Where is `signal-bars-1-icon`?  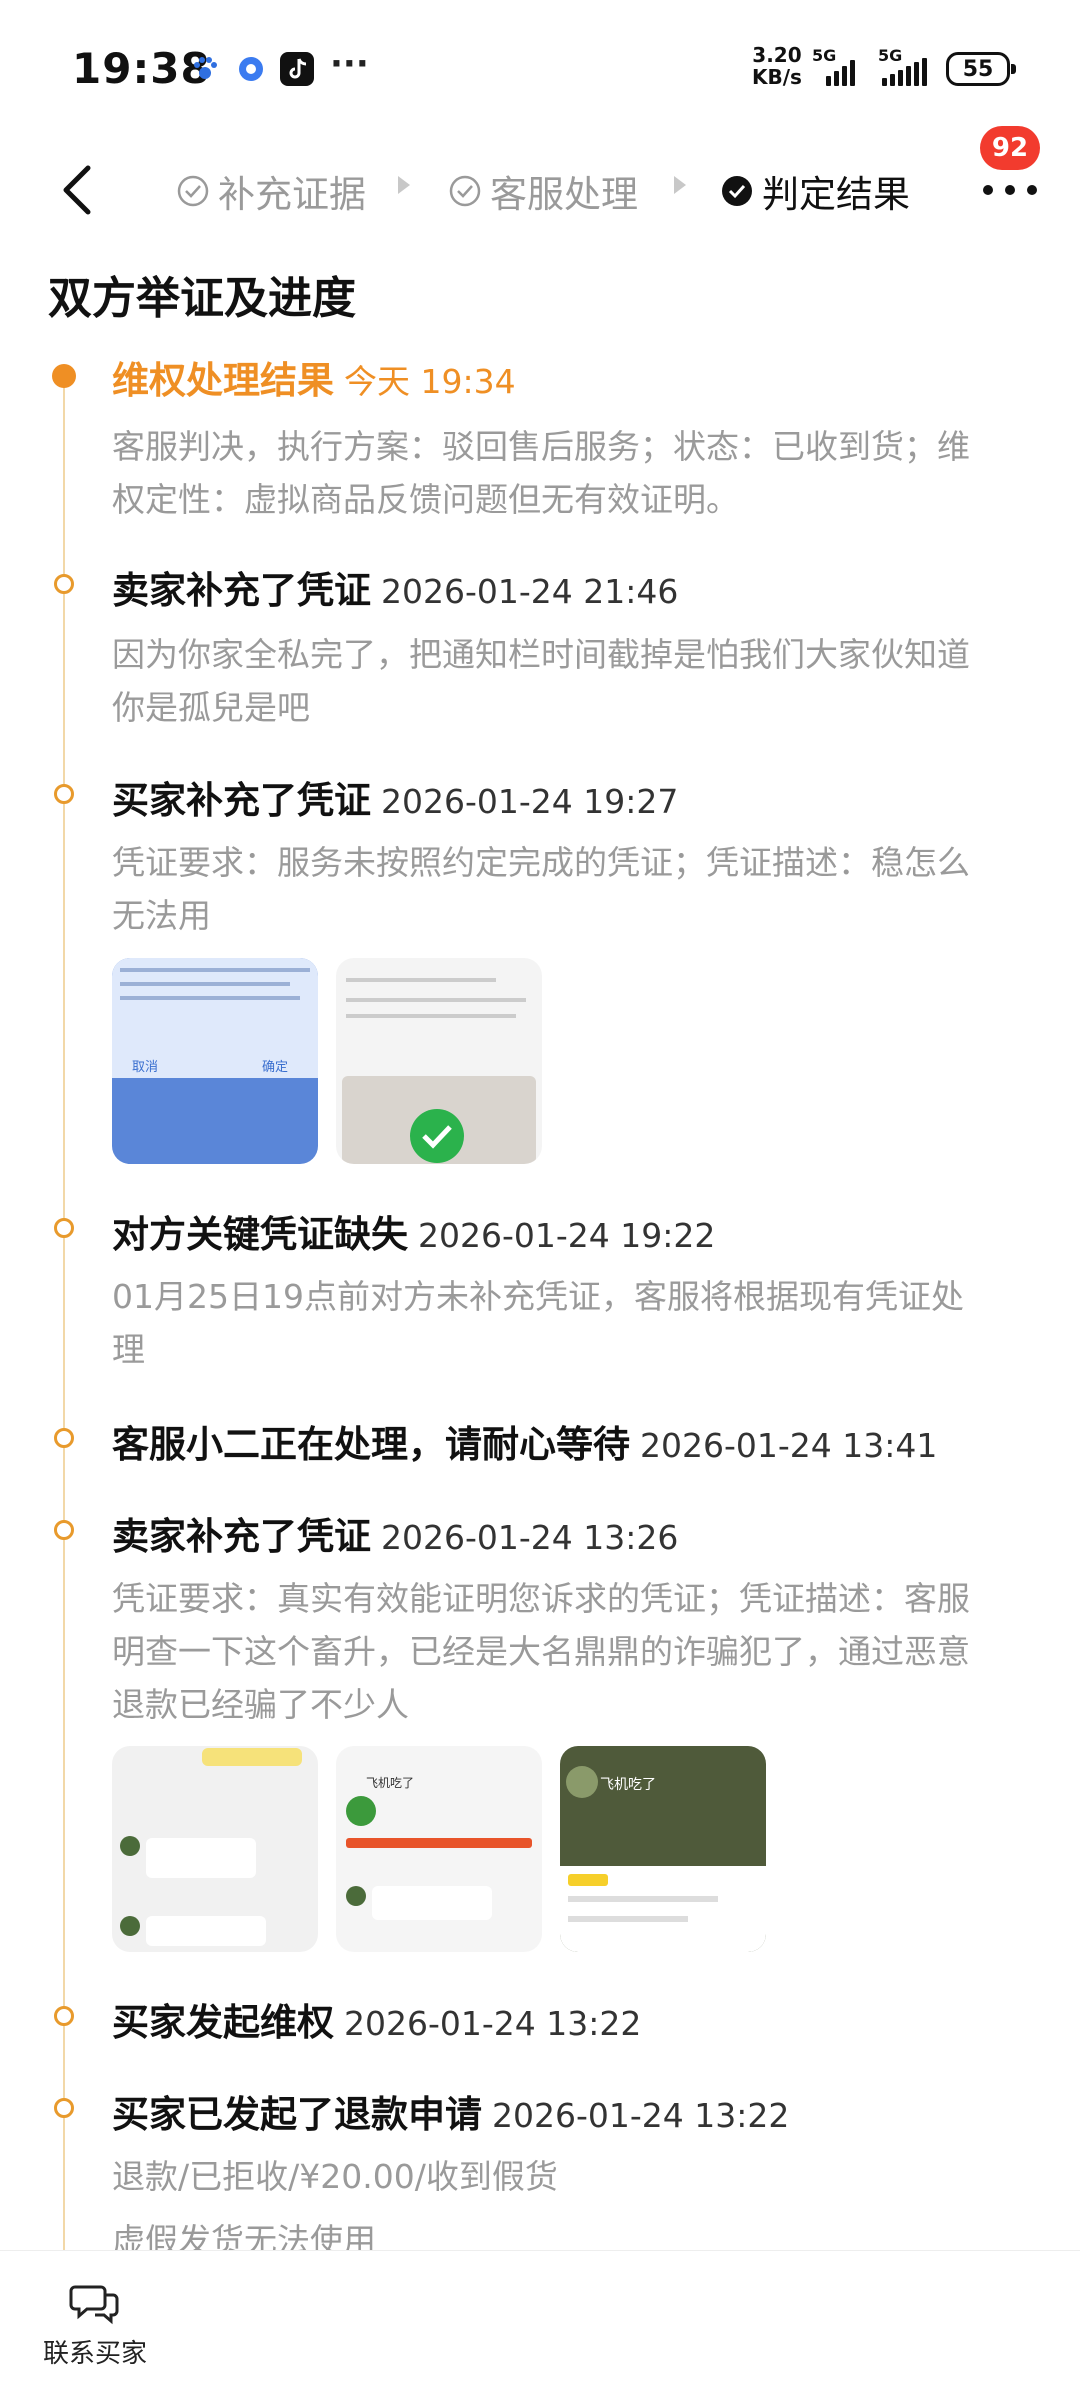
signal-bars-1-icon is located at coordinates (840, 71).